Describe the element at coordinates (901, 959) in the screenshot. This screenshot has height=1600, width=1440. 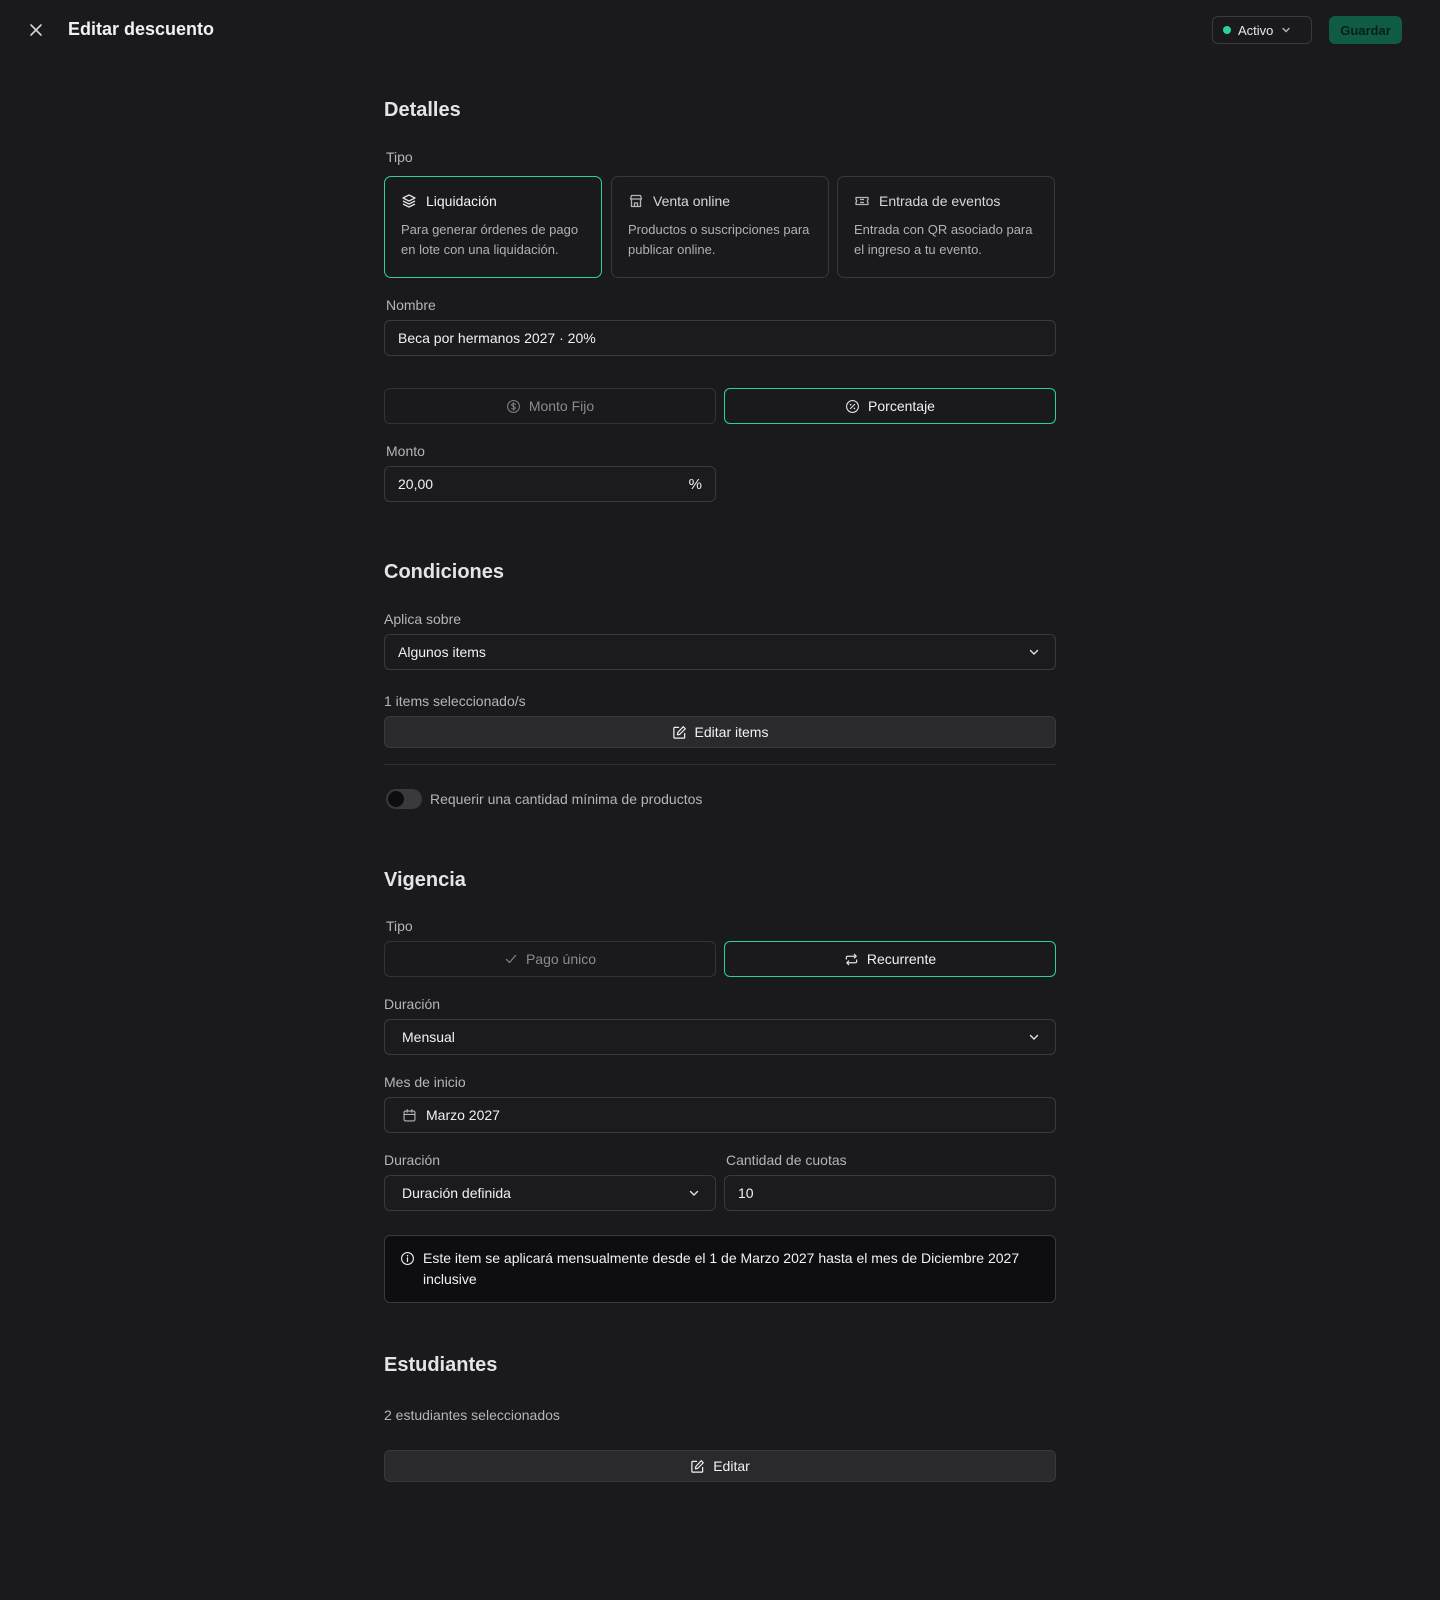
I see `mode-label: Recurrente` at that location.